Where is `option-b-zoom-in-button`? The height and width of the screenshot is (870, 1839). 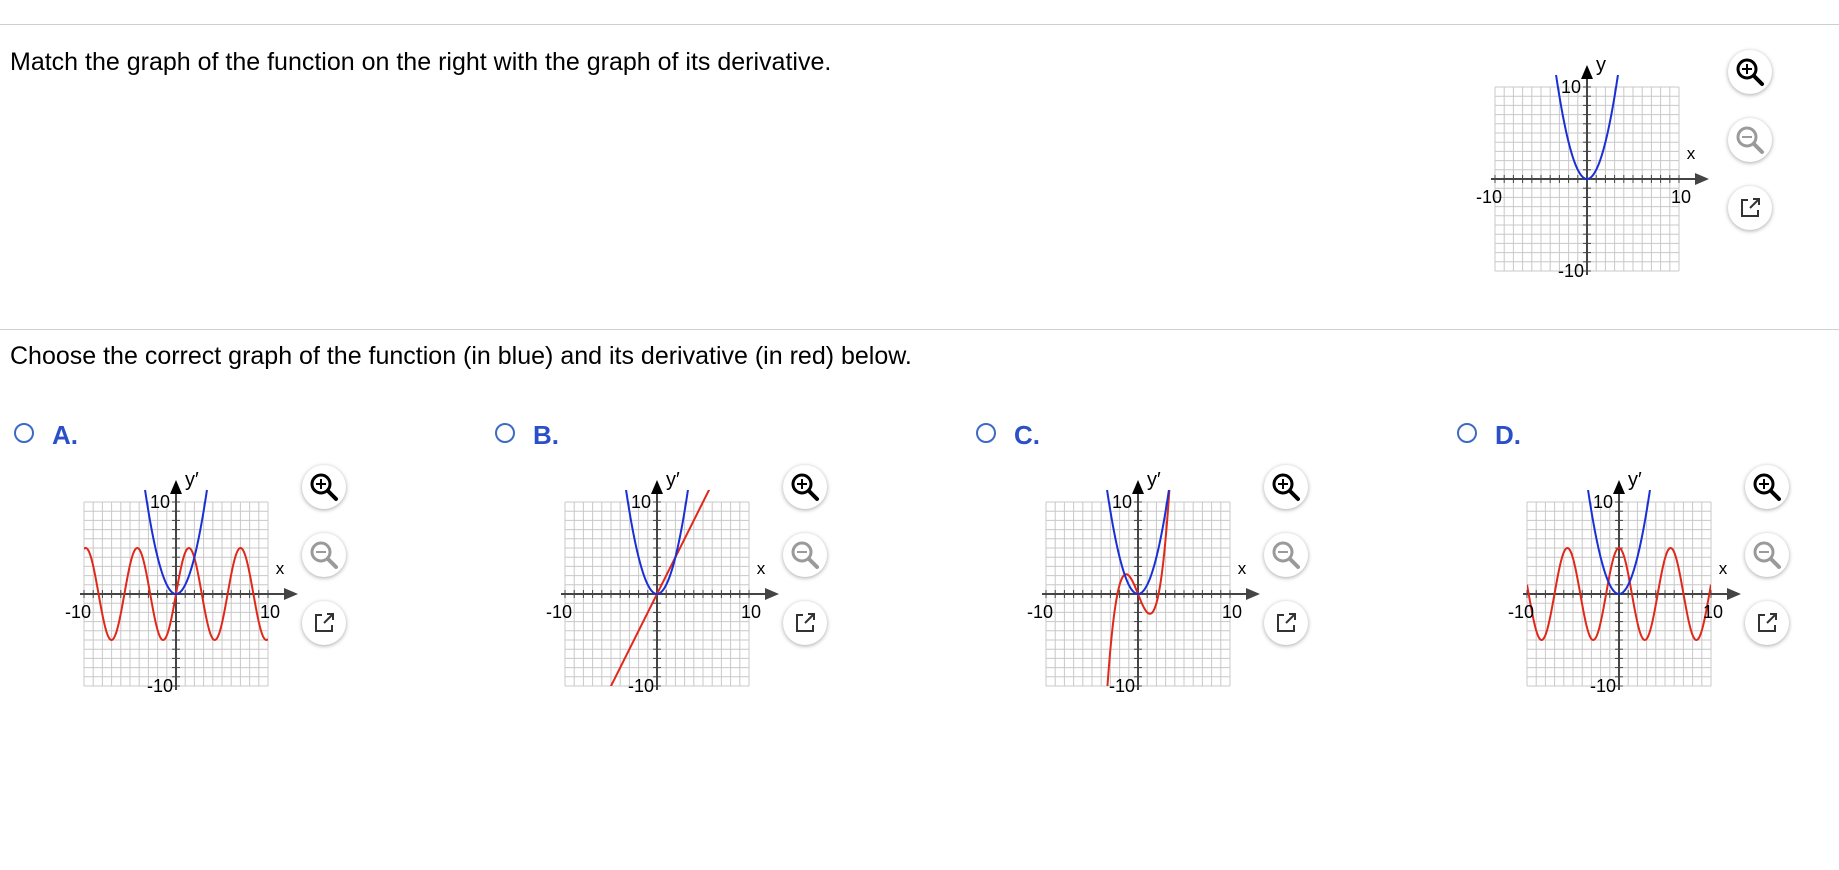 option-b-zoom-in-button is located at coordinates (805, 487).